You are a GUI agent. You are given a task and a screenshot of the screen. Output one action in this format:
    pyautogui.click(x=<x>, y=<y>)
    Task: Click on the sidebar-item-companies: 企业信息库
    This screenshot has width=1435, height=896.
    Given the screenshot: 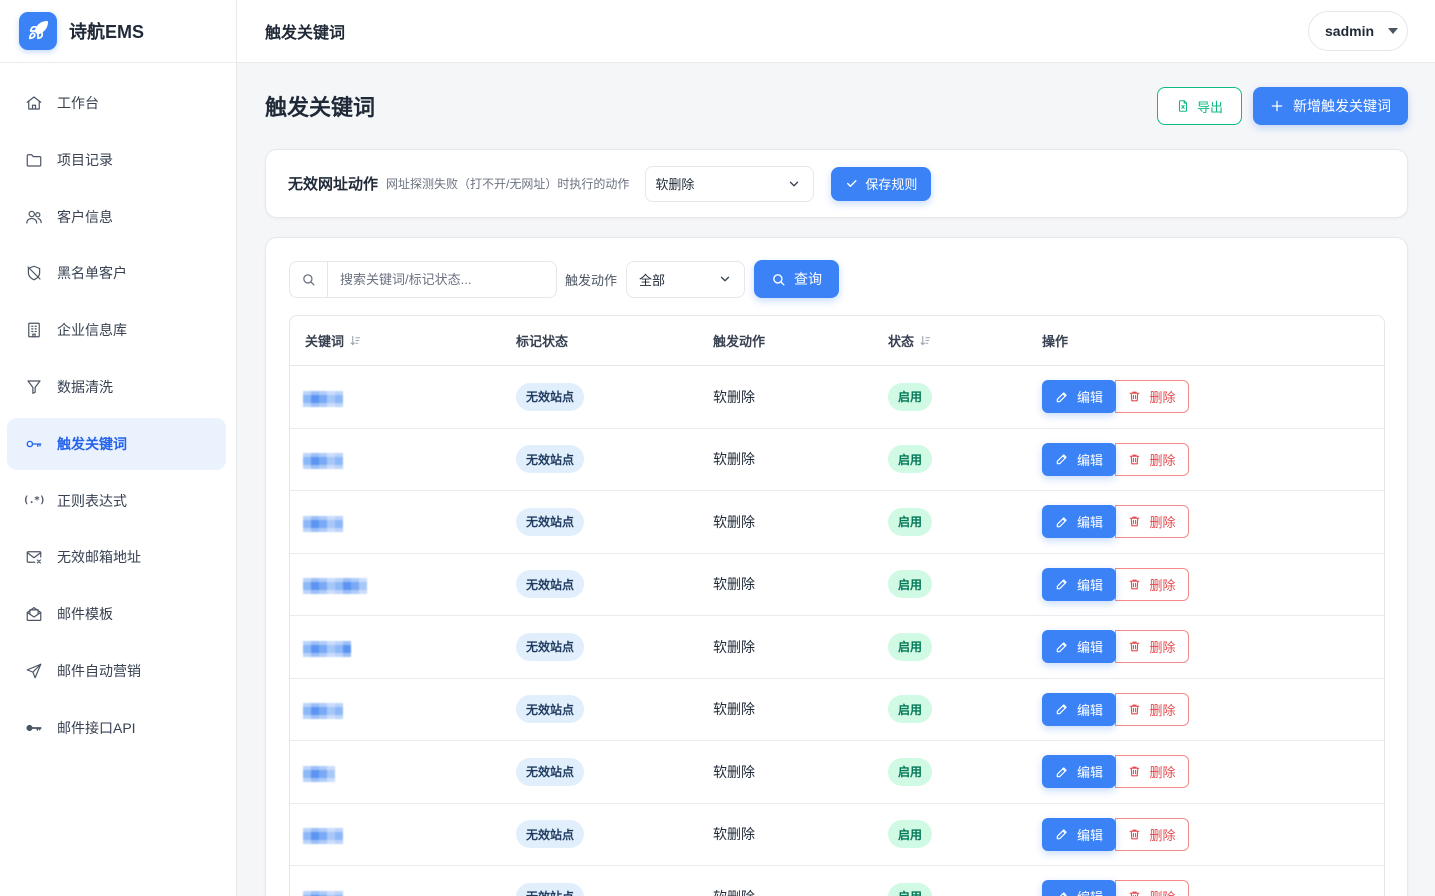 What is the action you would take?
    pyautogui.click(x=116, y=330)
    